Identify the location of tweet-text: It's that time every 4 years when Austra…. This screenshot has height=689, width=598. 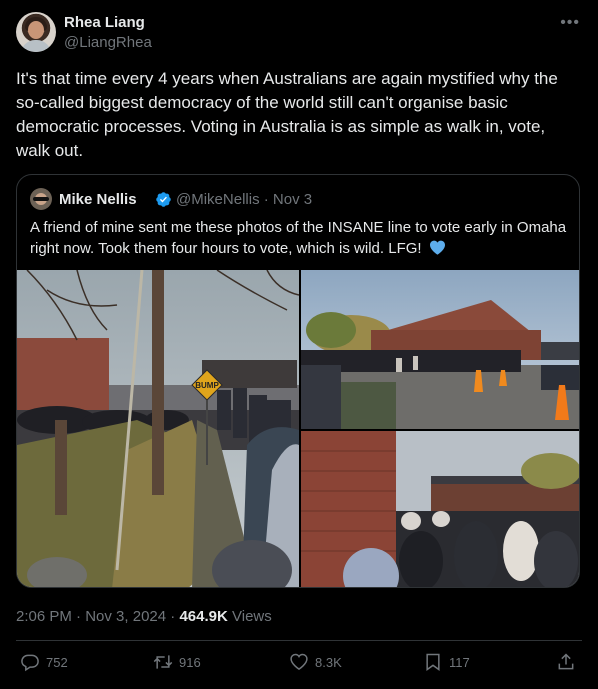
(287, 114).